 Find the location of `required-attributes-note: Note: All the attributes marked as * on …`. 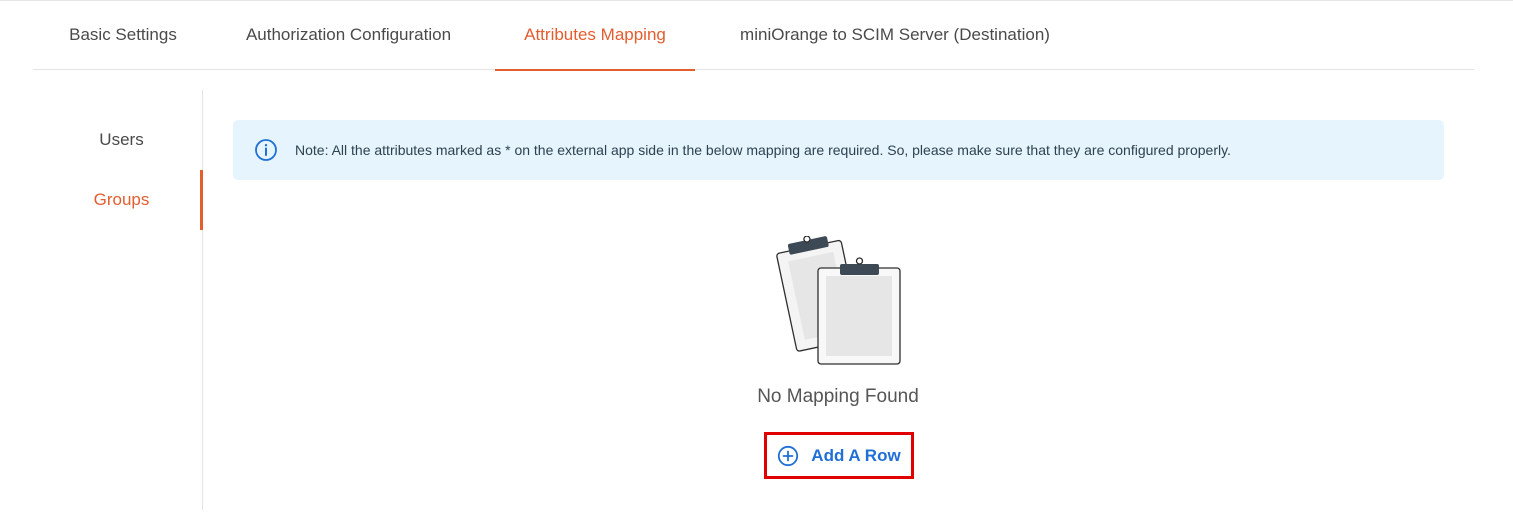

required-attributes-note: Note: All the attributes marked as * on … is located at coordinates (838, 150).